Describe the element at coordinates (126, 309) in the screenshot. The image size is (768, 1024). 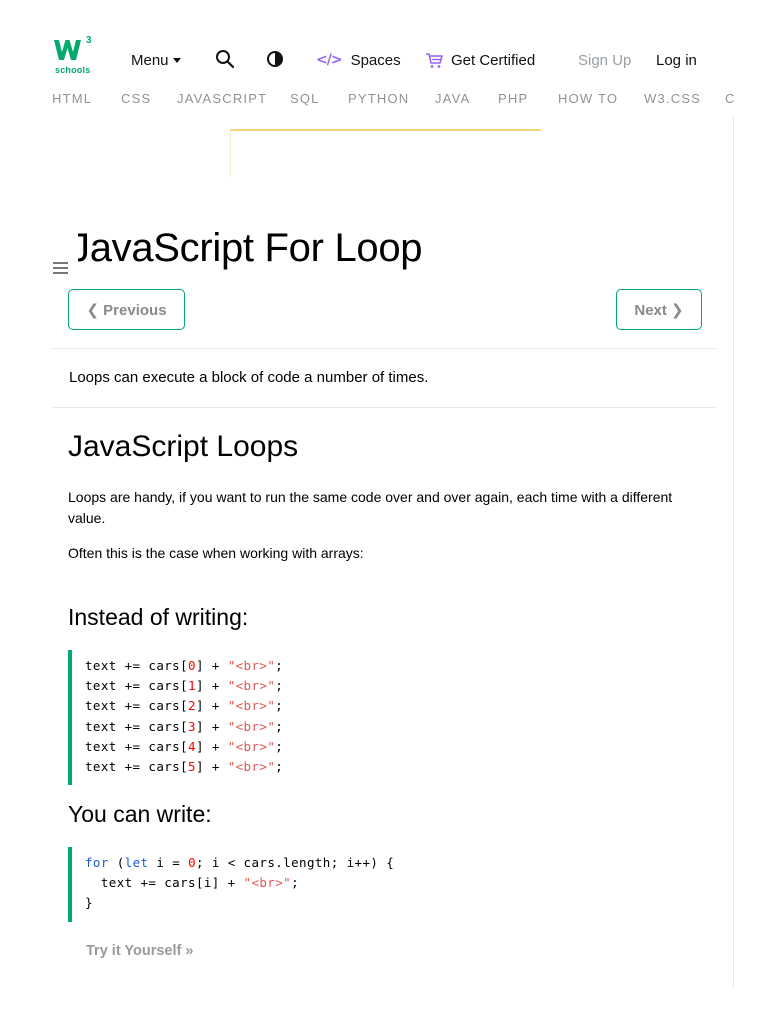
I see `previous-button: ❮ Previous` at that location.